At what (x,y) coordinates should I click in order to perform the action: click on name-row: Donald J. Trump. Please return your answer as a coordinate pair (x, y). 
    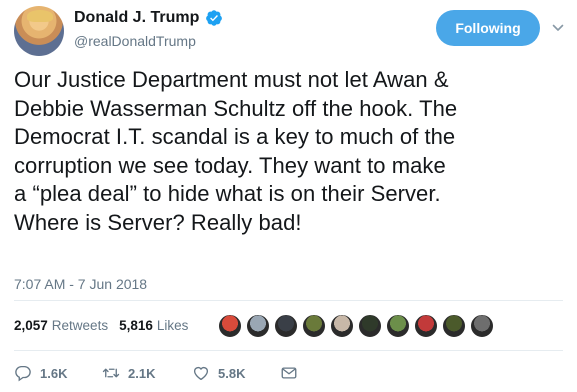
    Looking at the image, I should click on (148, 18).